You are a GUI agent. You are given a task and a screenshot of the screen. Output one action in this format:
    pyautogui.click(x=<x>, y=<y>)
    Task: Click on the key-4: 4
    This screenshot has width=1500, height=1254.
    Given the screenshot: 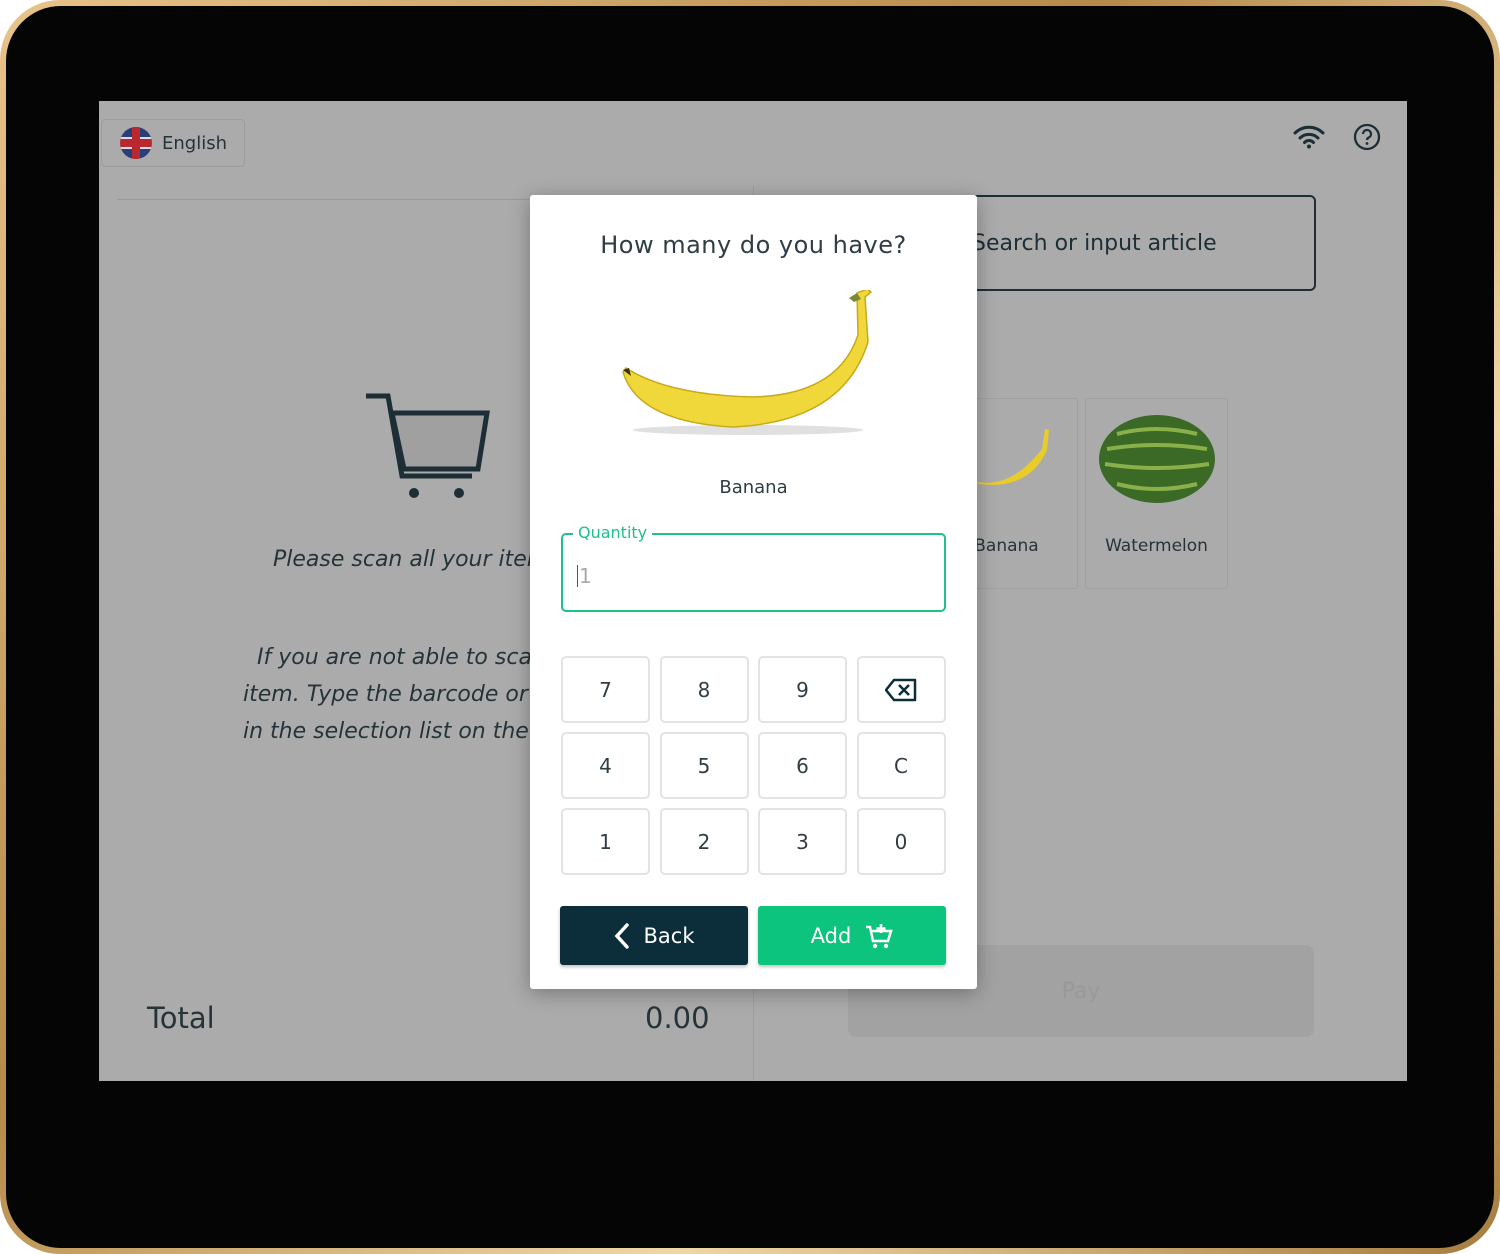 What is the action you would take?
    pyautogui.click(x=605, y=765)
    